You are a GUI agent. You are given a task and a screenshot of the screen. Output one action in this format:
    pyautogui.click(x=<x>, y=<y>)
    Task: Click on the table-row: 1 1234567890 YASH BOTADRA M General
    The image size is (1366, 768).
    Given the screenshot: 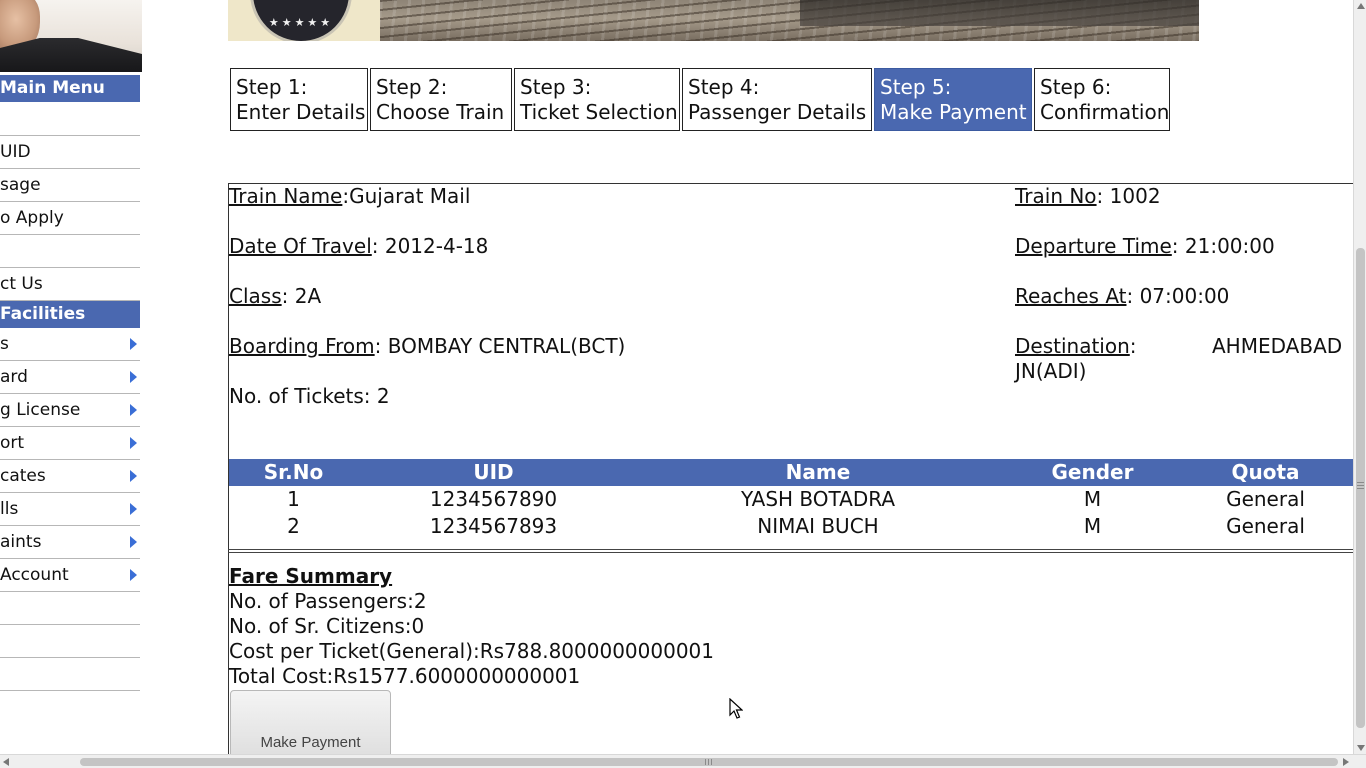 What is the action you would take?
    pyautogui.click(x=791, y=499)
    